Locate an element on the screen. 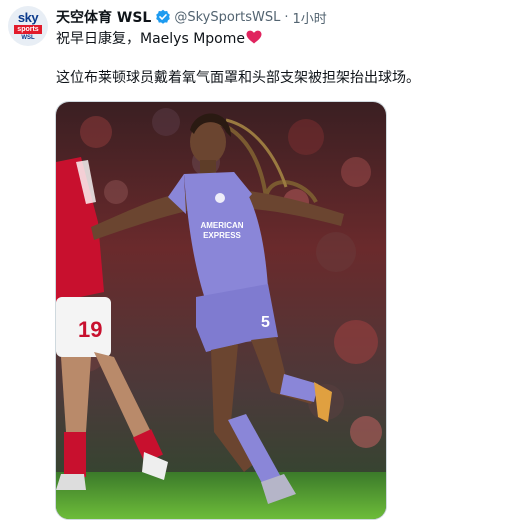 The height and width of the screenshot is (523, 510). opponent-number: 19 is located at coordinates (90, 329).